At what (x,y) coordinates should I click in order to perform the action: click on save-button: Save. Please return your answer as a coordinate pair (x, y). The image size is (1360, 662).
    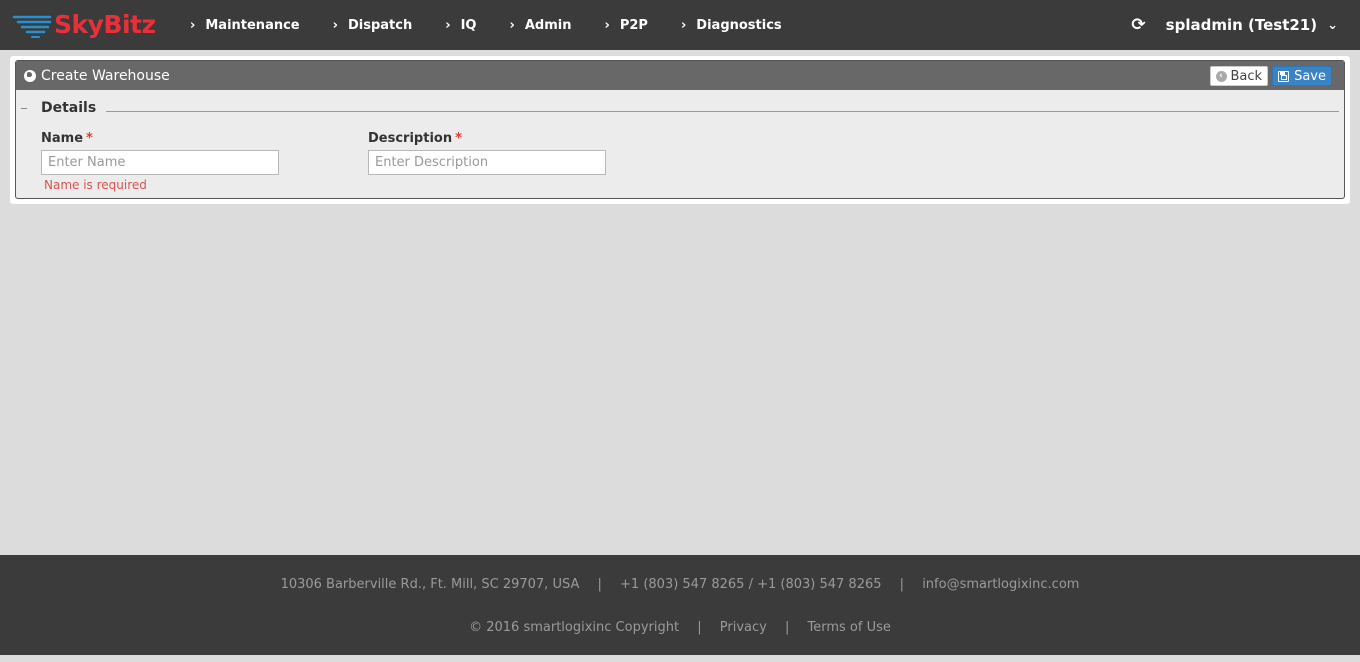
    Looking at the image, I should click on (1302, 76).